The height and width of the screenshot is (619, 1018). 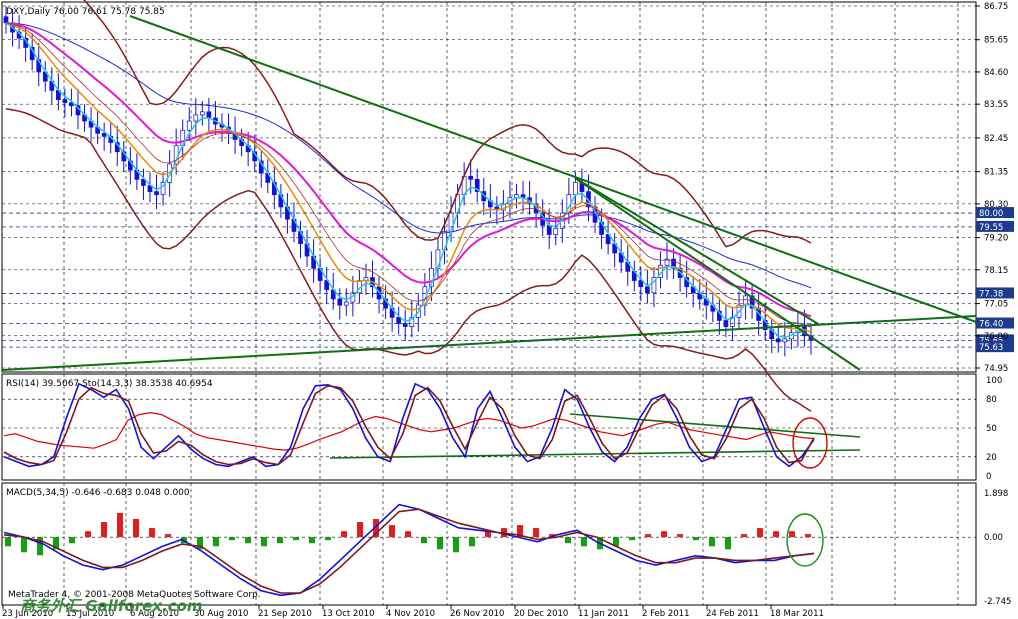 I want to click on price-tick-label: 86.75, so click(x=996, y=7).